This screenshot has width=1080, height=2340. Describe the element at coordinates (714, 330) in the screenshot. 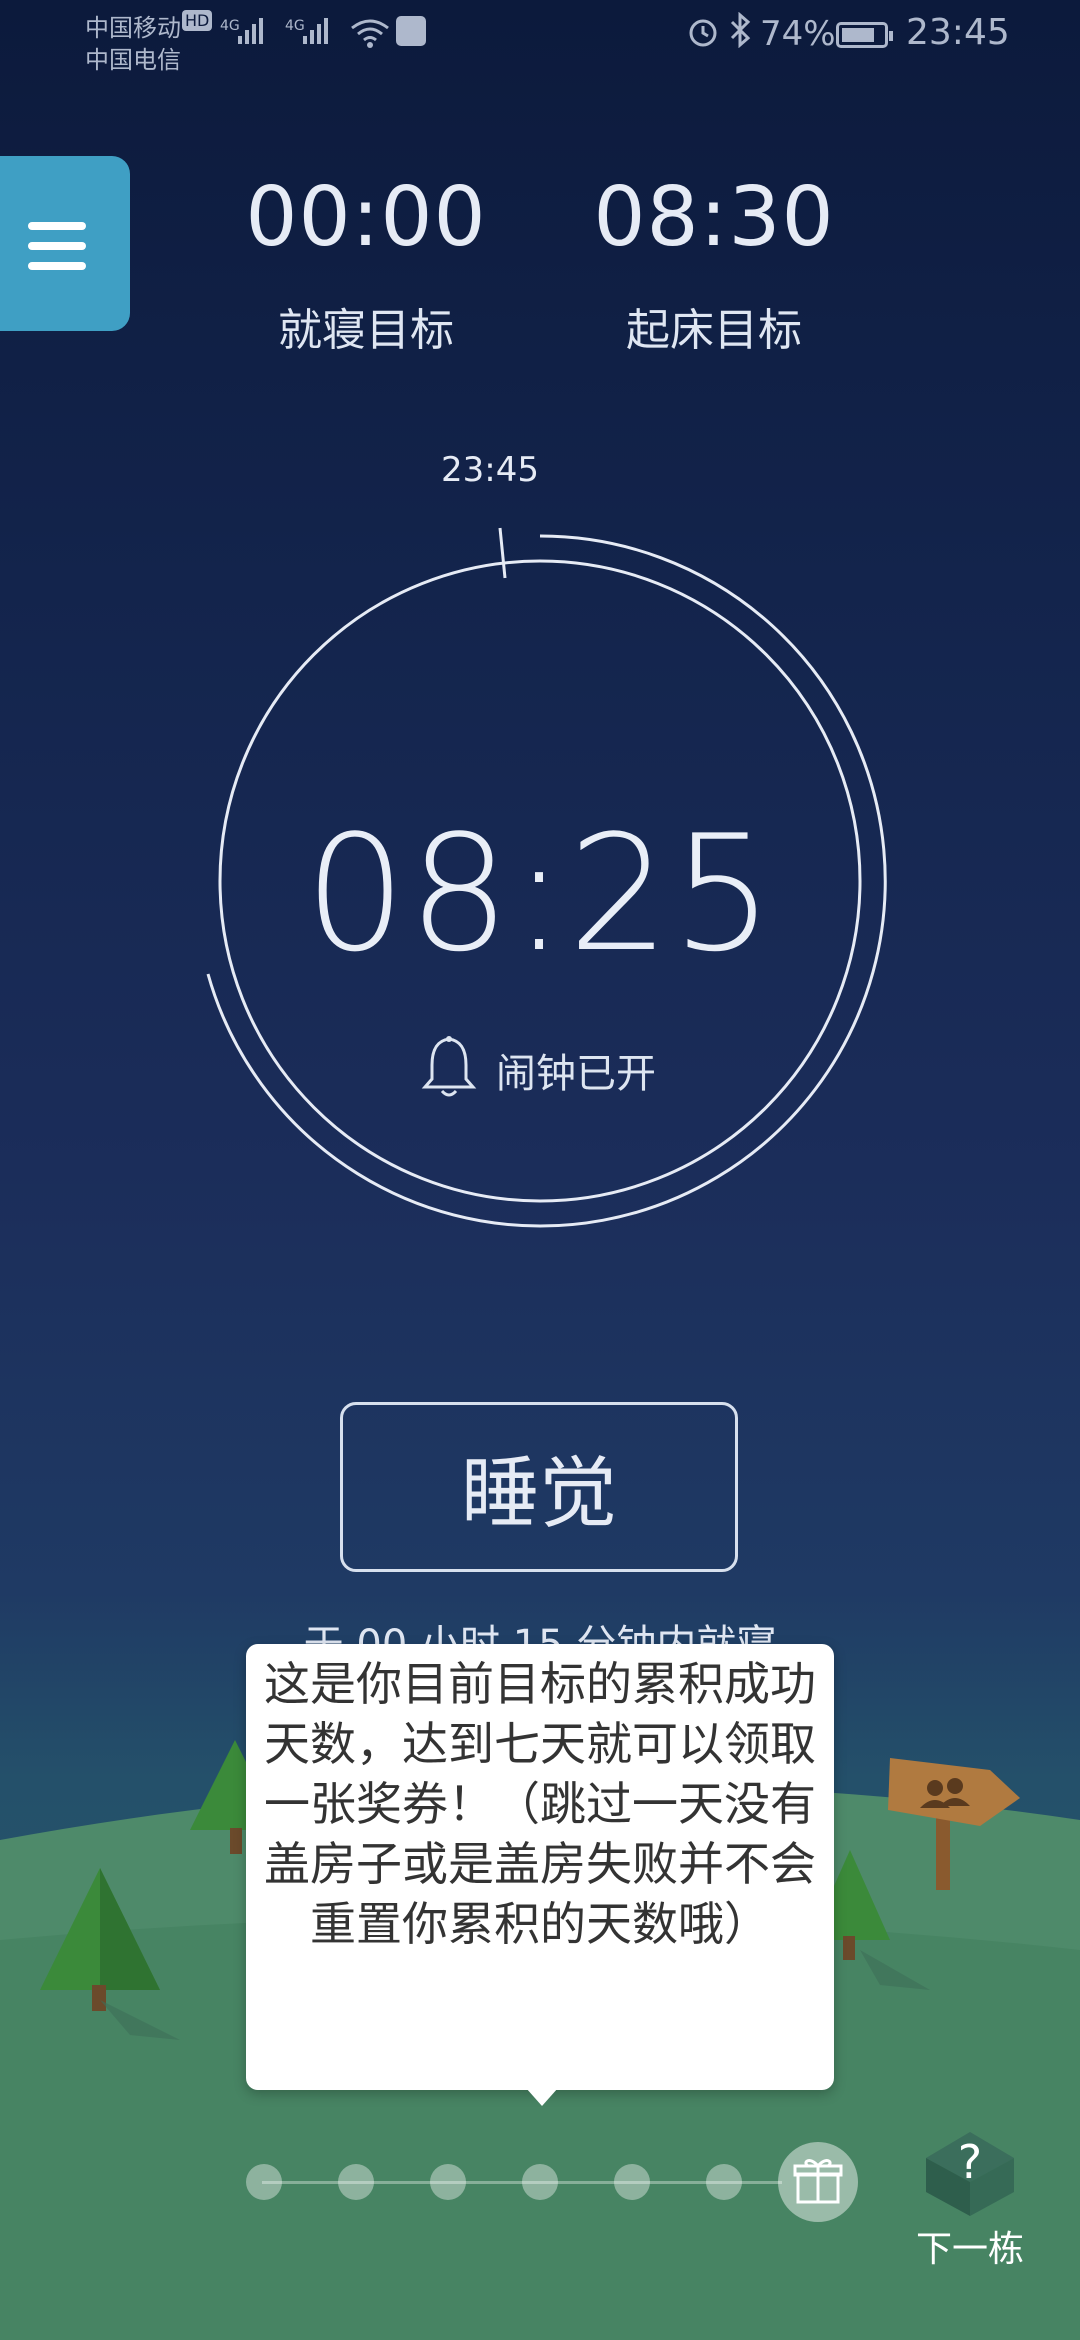

I see `wake-target-label: 起床目标` at that location.